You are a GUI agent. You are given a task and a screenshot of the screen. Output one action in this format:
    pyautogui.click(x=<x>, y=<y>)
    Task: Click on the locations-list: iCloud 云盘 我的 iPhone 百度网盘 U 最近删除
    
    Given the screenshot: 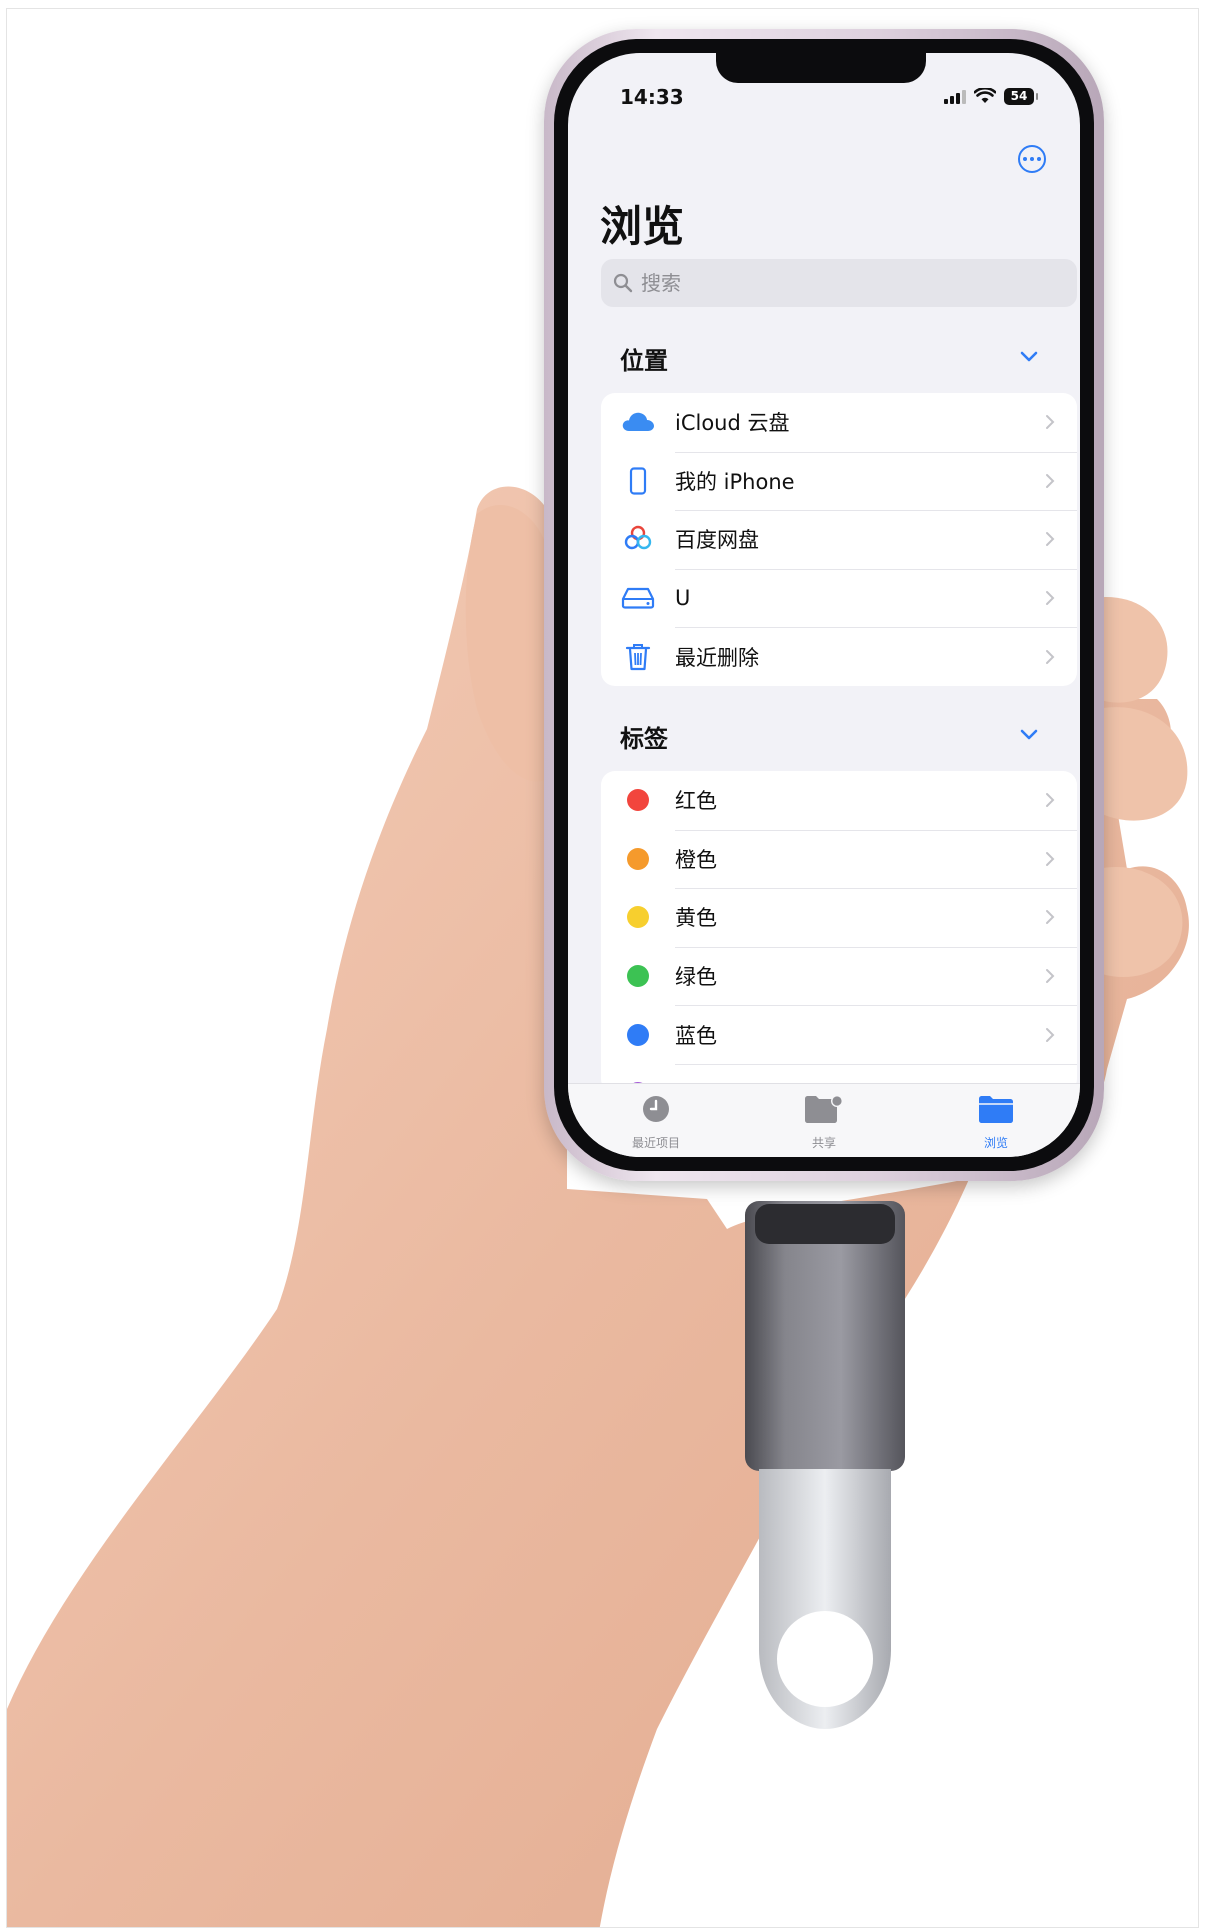 What is the action you would take?
    pyautogui.click(x=839, y=539)
    